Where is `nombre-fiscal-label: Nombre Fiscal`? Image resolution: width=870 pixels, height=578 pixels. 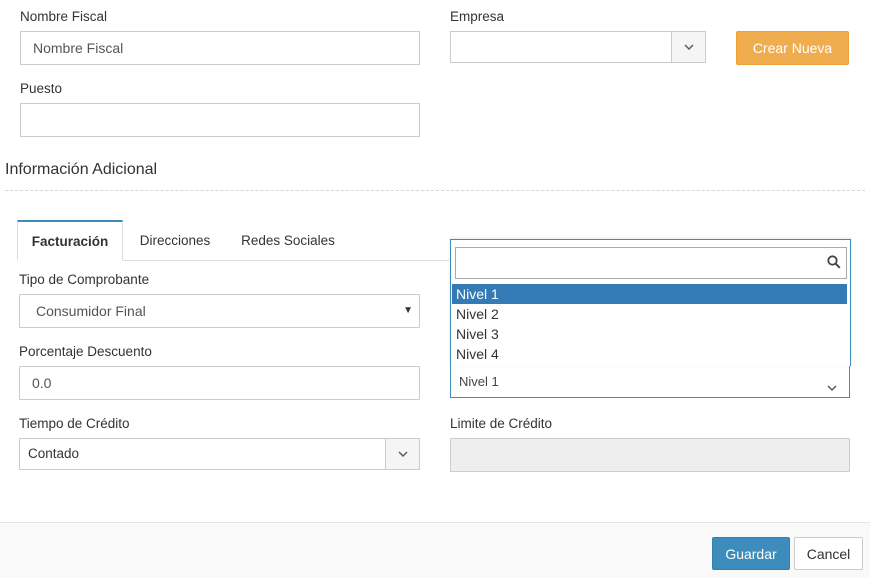 nombre-fiscal-label: Nombre Fiscal is located at coordinates (64, 16).